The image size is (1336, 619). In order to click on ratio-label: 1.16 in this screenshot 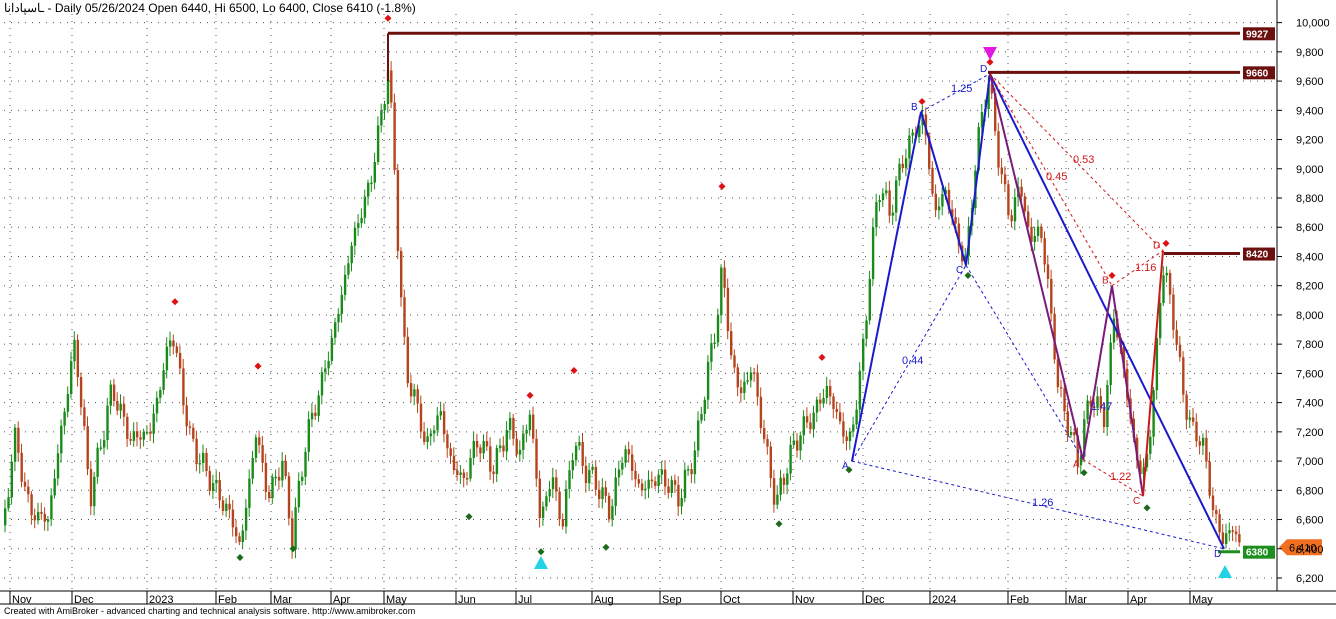, I will do `click(1145, 268)`.